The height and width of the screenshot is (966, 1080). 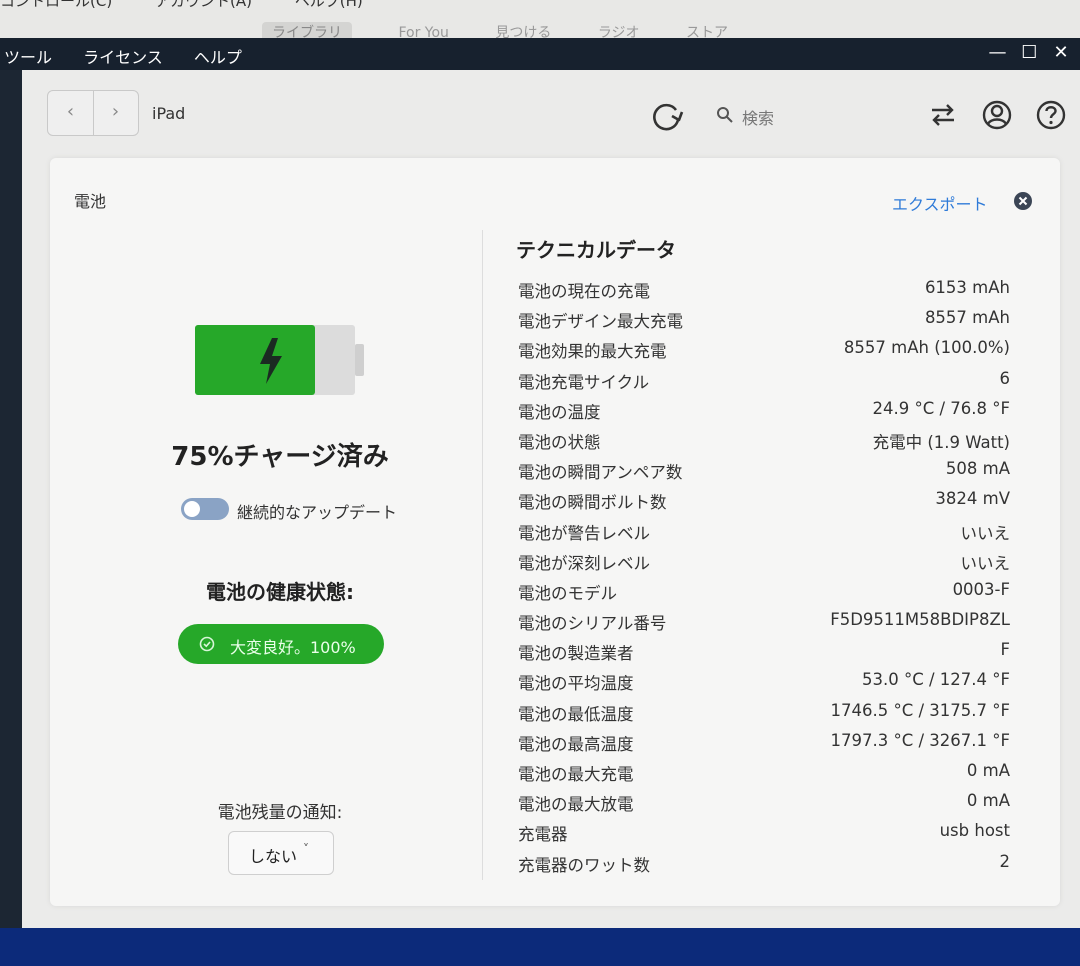 What do you see at coordinates (280, 813) in the screenshot?
I see `notify-label: 電池残量の通知:` at bounding box center [280, 813].